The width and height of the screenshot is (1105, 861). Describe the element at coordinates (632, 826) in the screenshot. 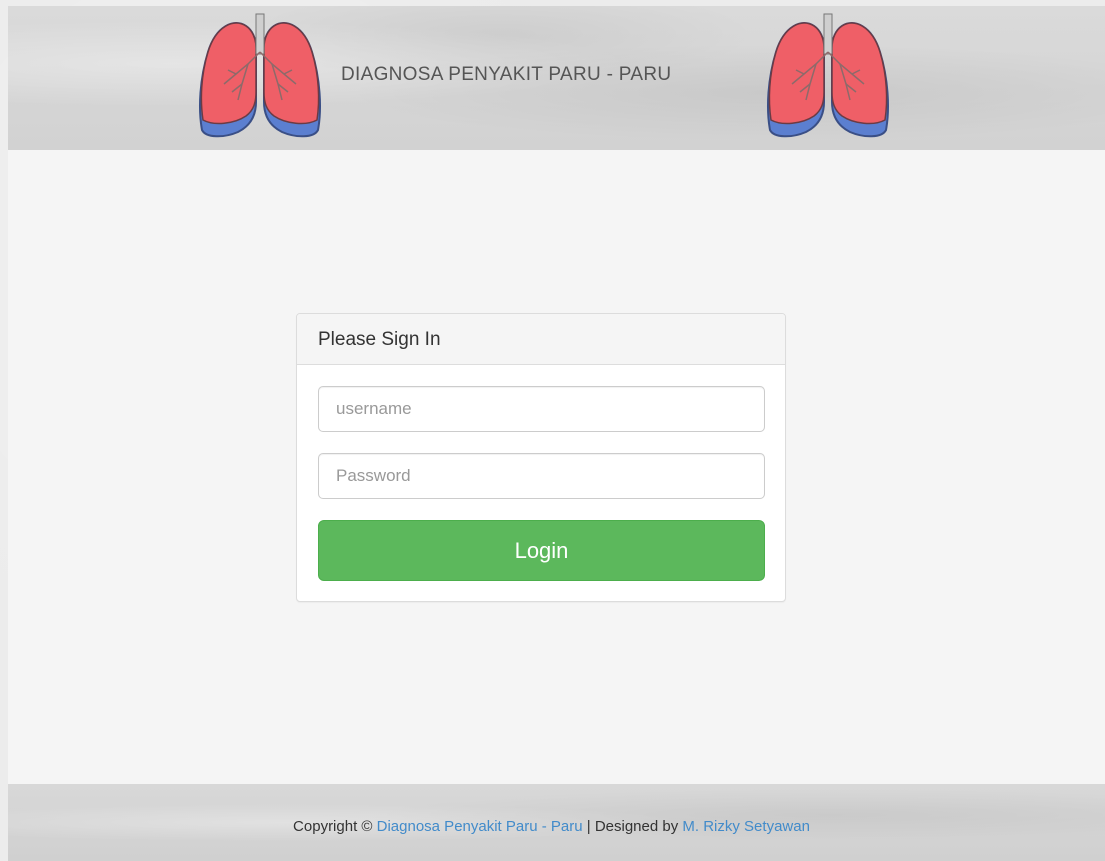

I see `designed-by-label: | Designed by` at that location.